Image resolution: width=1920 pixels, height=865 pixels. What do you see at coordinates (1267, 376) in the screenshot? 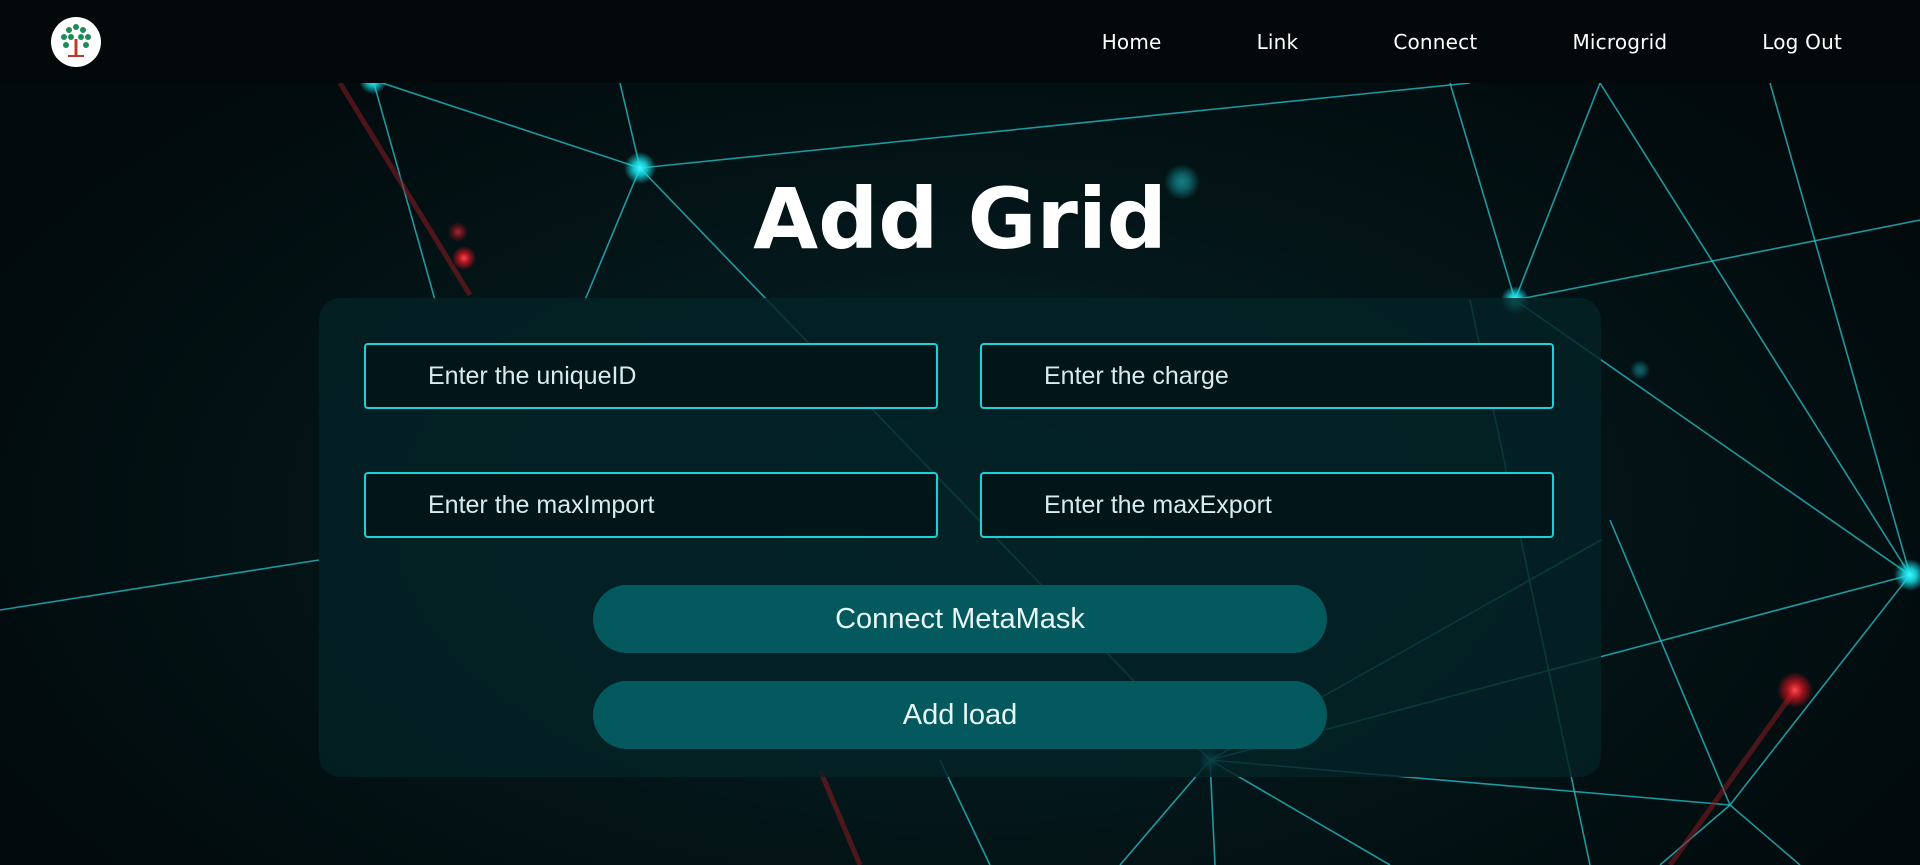
I see `charge-input` at bounding box center [1267, 376].